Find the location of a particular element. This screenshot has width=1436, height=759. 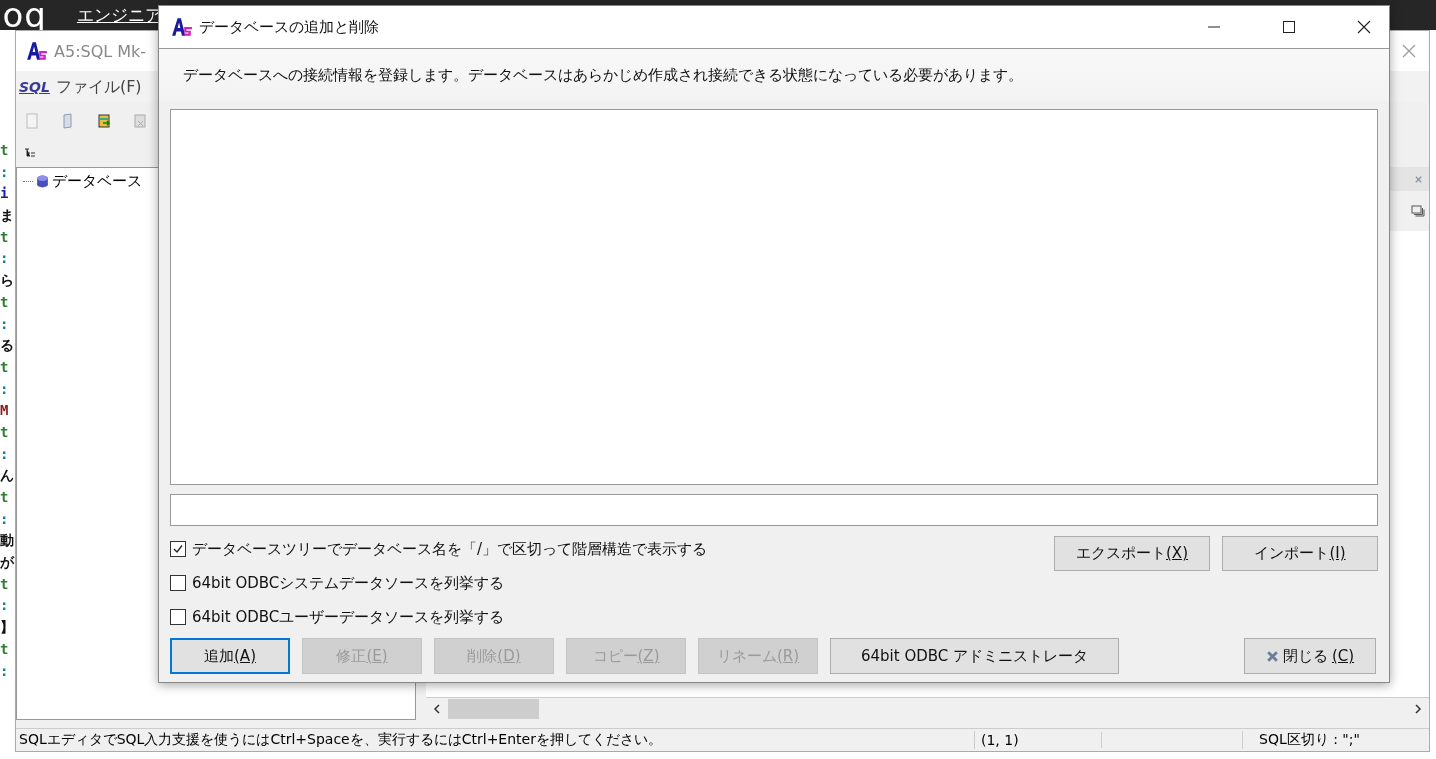

code-fragment: る is located at coordinates (7, 346).